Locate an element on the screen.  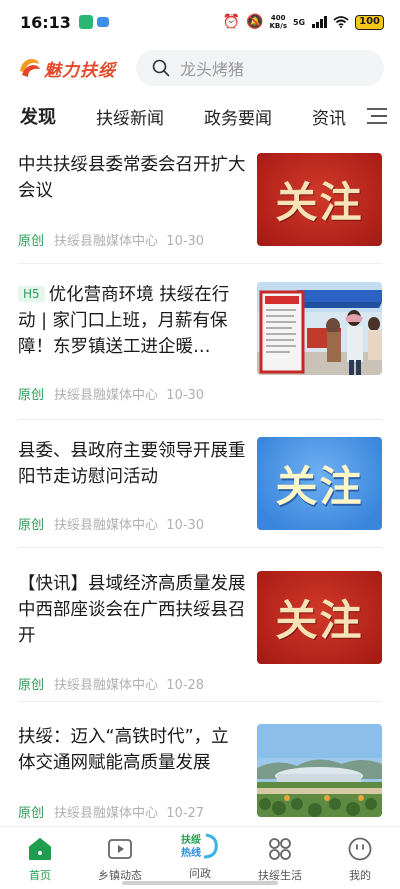
nav-profile: 我的 is located at coordinates (360, 858).